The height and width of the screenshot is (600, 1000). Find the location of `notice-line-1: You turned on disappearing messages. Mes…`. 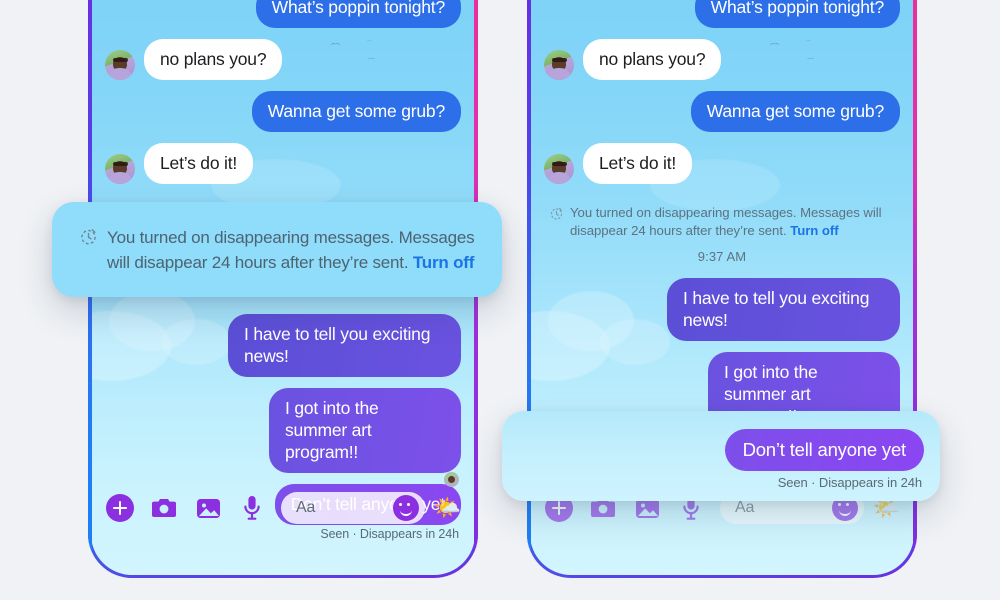

notice-line-1: You turned on disappearing messages. Mes… is located at coordinates (715, 212).